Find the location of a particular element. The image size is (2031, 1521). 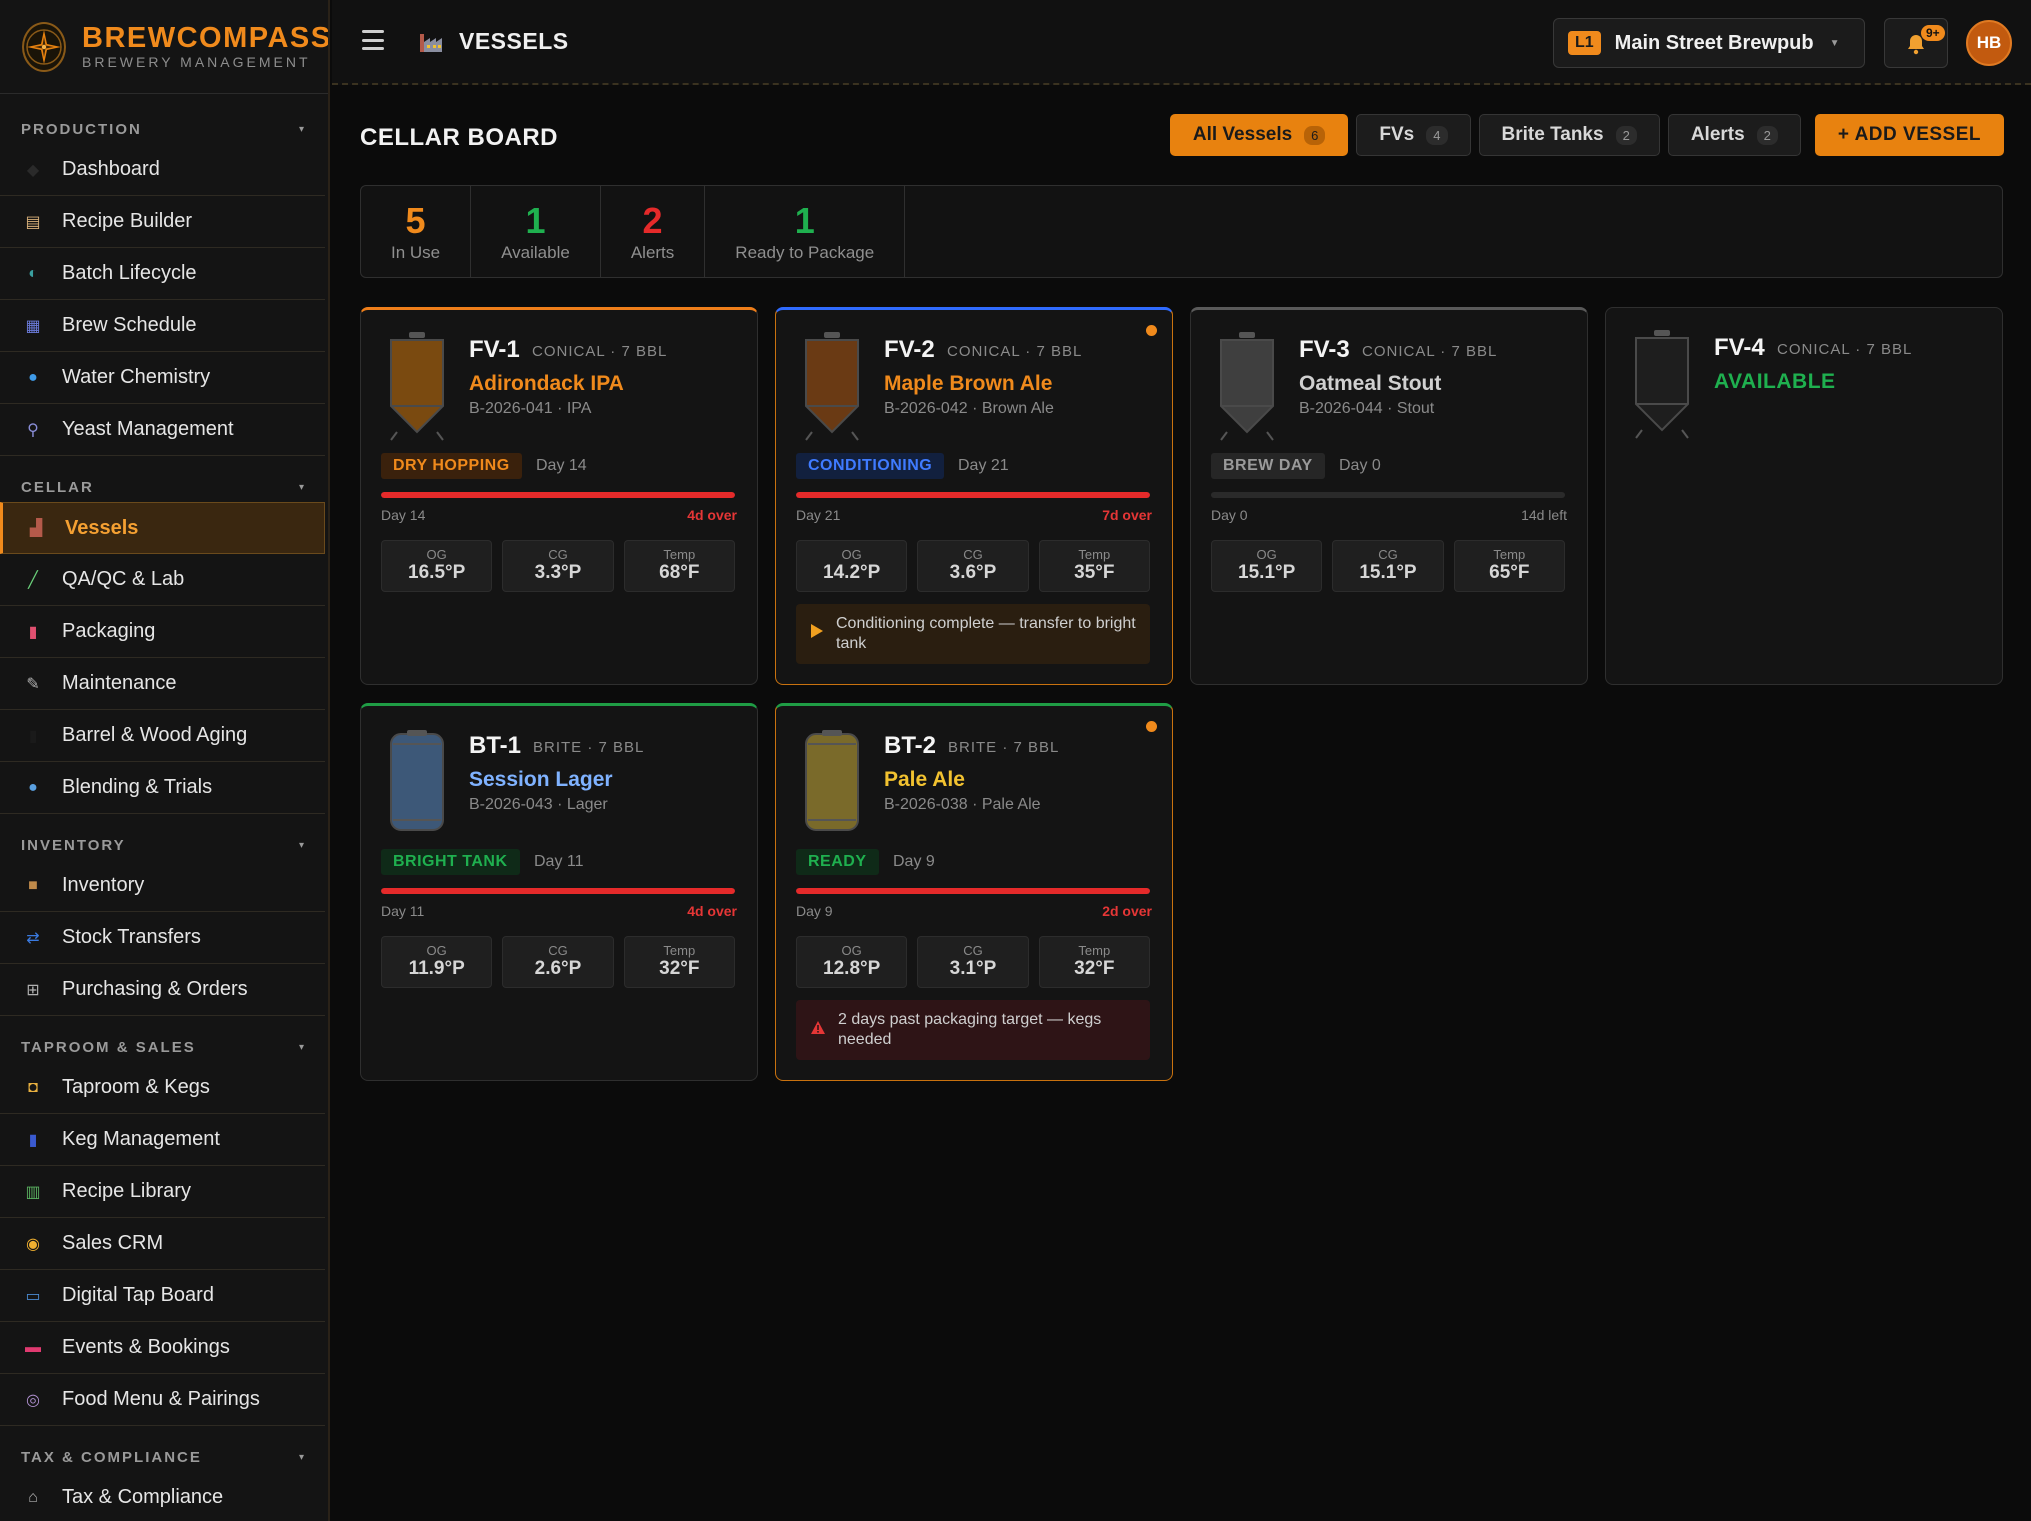

metric-og: OG 15.1°P is located at coordinates (1267, 566).